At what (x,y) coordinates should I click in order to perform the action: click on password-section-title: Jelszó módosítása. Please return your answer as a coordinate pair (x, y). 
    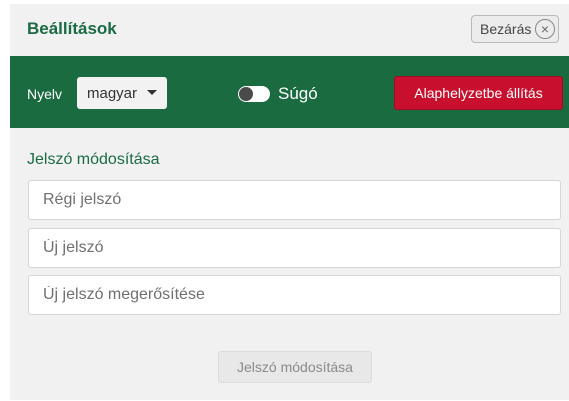
    Looking at the image, I should click on (93, 159).